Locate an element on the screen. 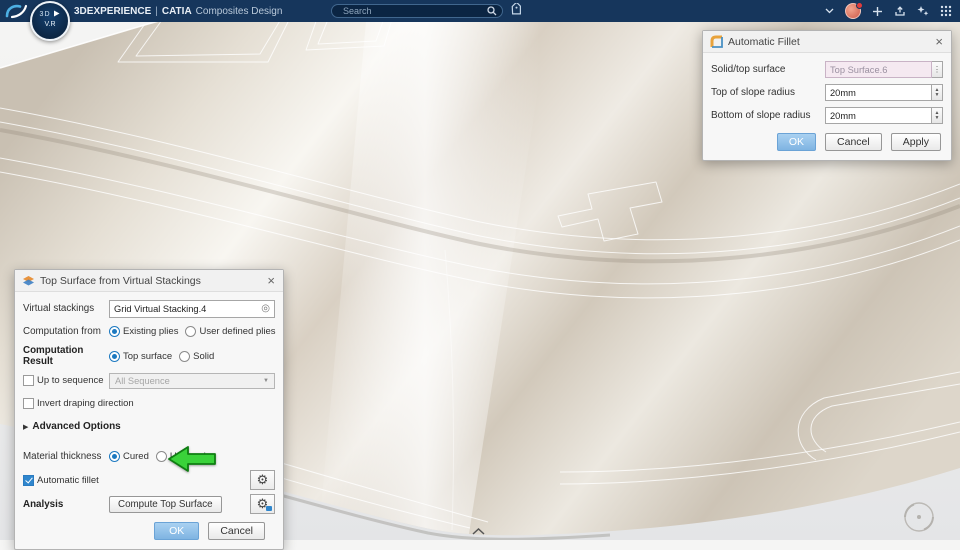 The height and width of the screenshot is (550, 960). dialog-title: Top Surface from Virtual Stackings is located at coordinates (120, 280).